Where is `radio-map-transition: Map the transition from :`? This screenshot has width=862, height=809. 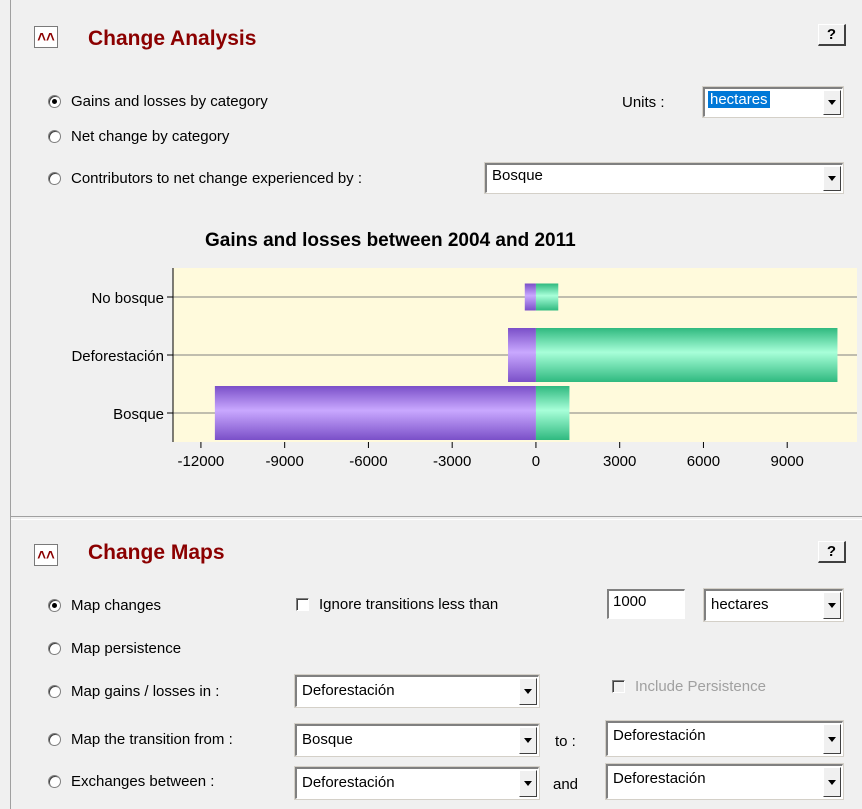 radio-map-transition: Map the transition from : is located at coordinates (140, 739).